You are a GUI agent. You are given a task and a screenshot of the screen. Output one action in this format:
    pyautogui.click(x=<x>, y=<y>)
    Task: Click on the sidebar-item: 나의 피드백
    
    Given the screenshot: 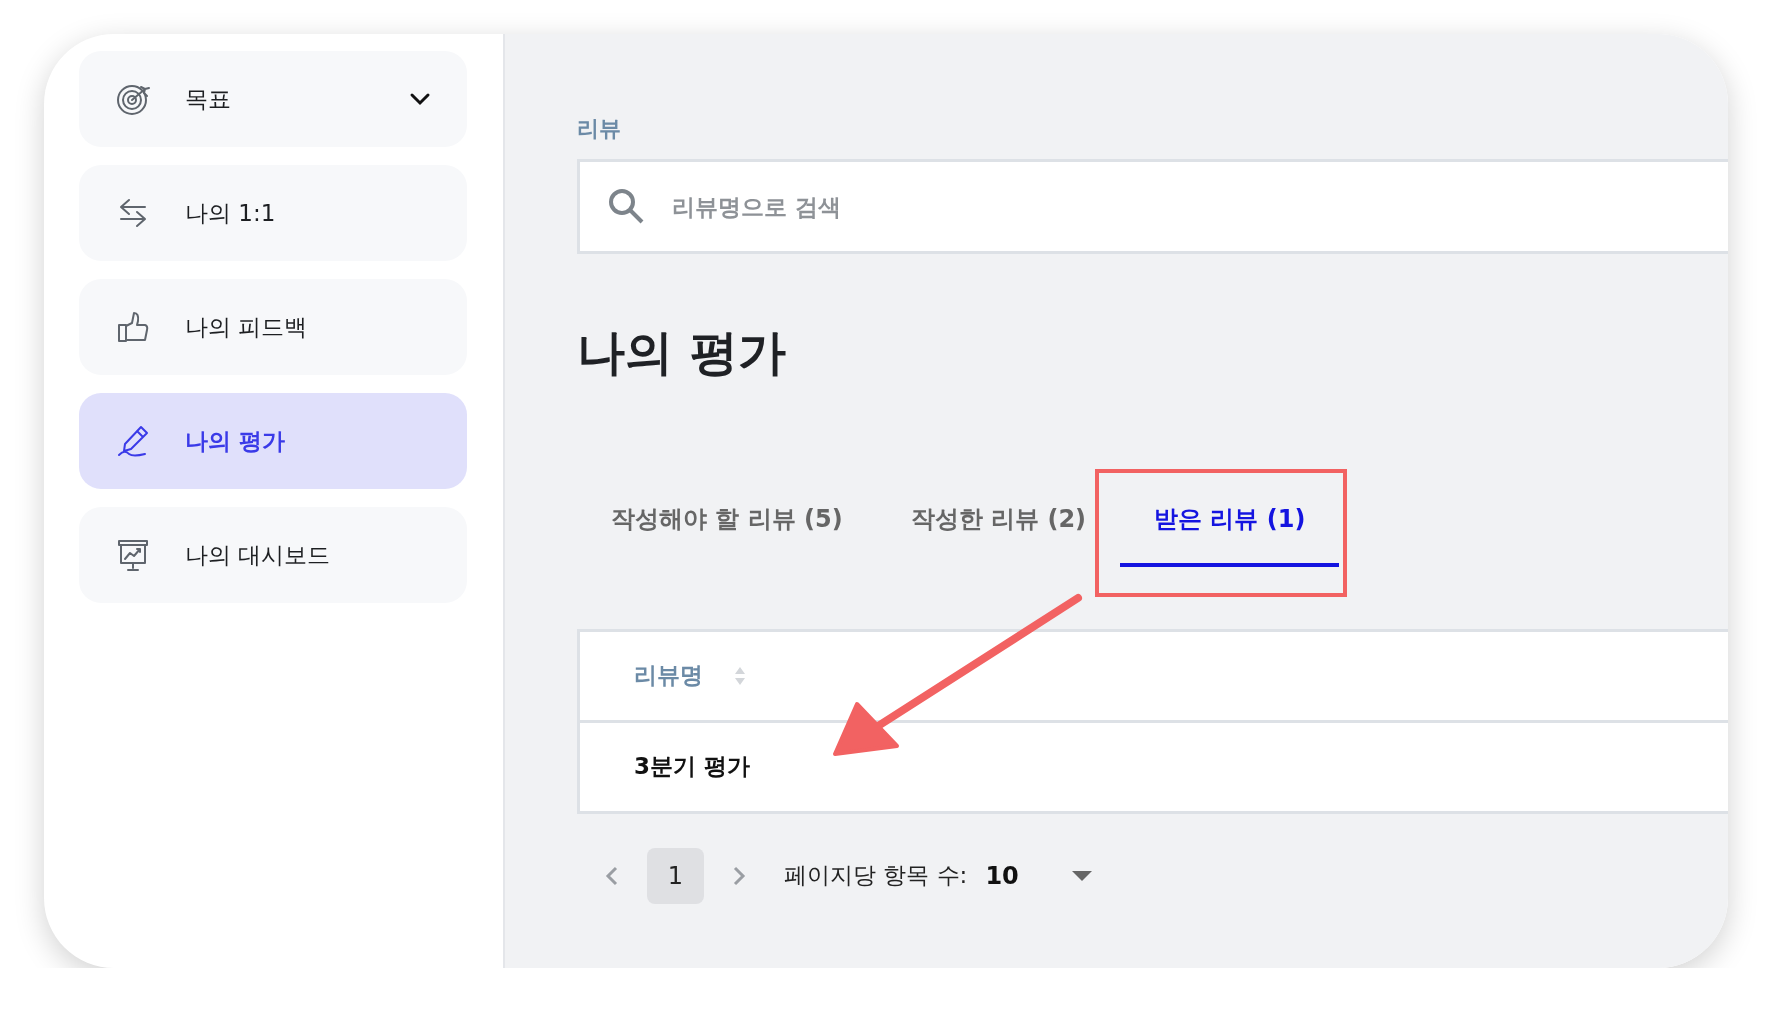 What is the action you would take?
    pyautogui.click(x=273, y=327)
    